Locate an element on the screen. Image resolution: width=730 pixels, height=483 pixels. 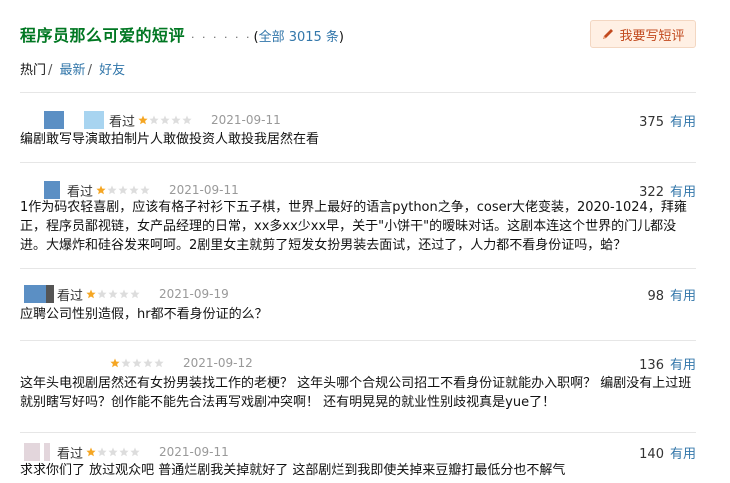
vote-count: 375 is located at coordinates (651, 122).